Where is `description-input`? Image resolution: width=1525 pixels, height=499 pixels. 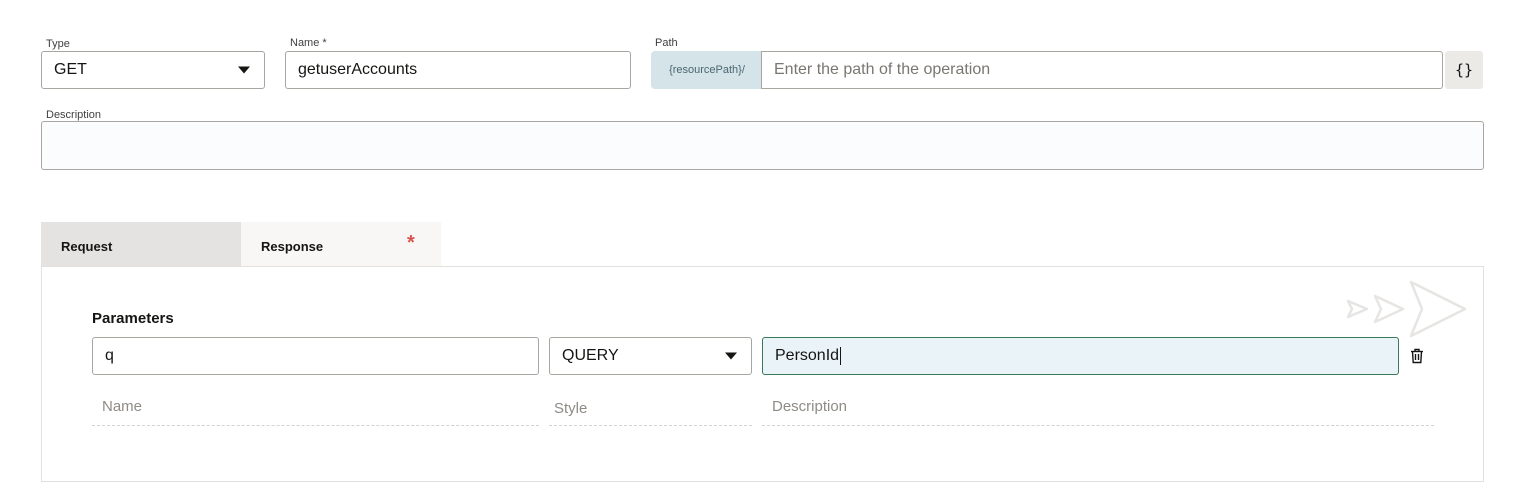
description-input is located at coordinates (762, 145).